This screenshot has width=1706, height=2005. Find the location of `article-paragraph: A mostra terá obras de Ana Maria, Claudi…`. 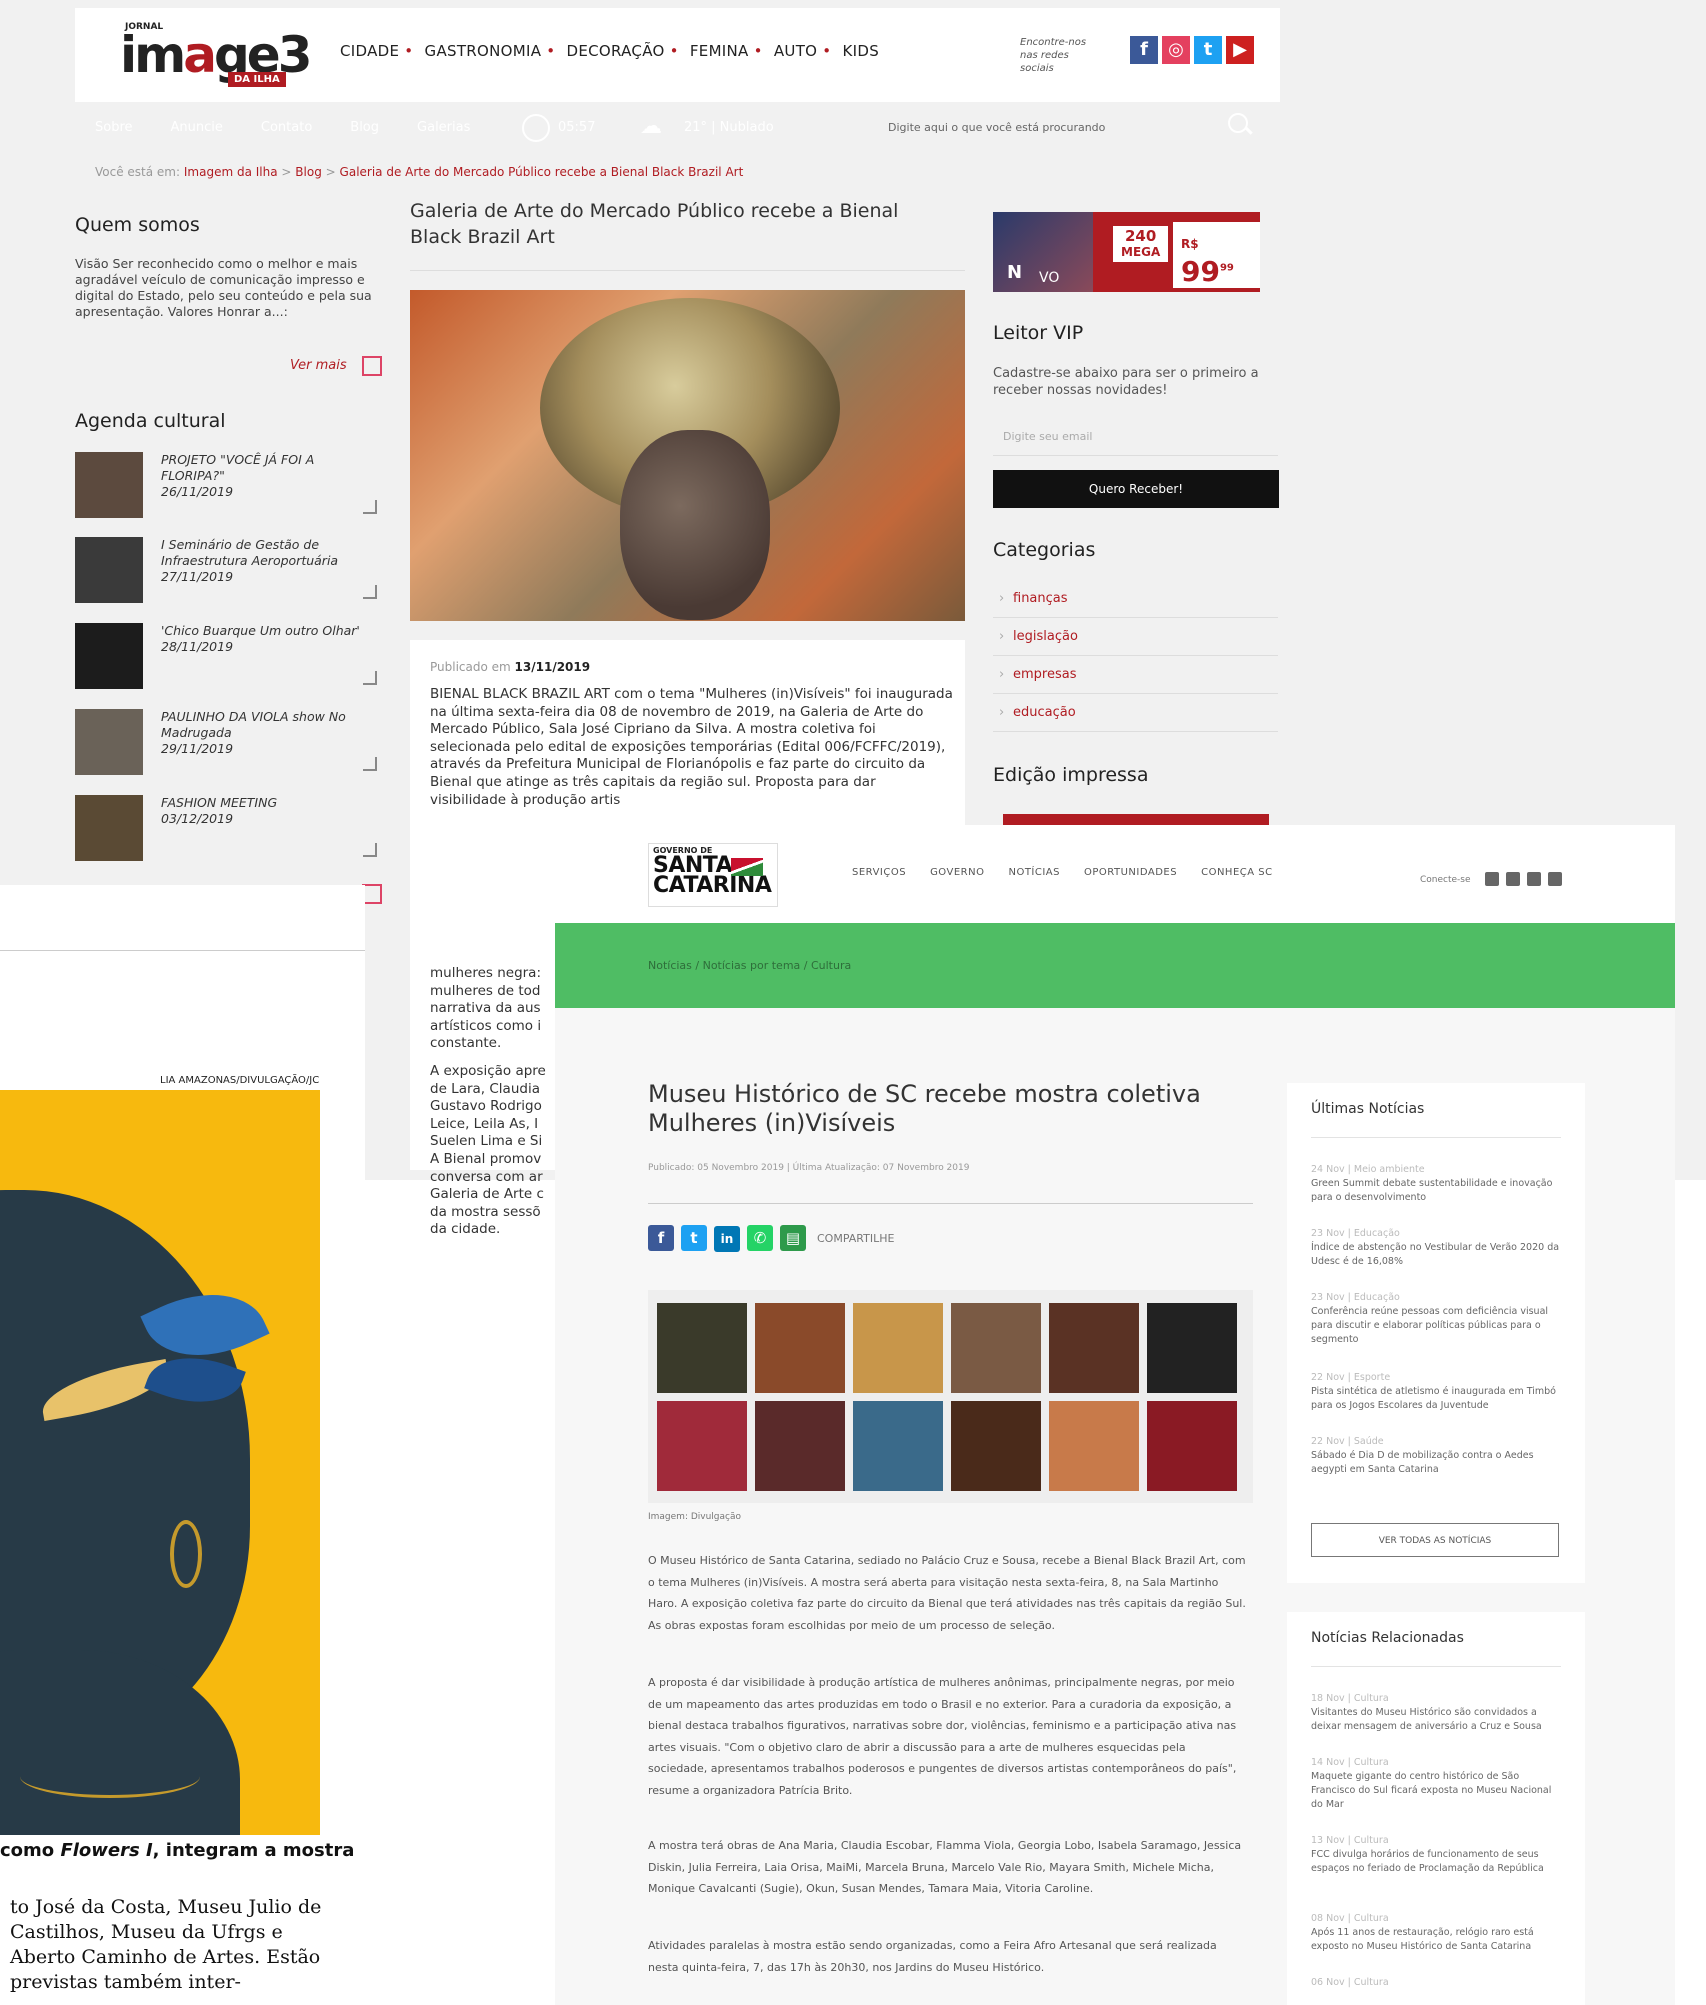

article-paragraph: A mostra terá obras de Ana Maria, Claudi… is located at coordinates (945, 1867).